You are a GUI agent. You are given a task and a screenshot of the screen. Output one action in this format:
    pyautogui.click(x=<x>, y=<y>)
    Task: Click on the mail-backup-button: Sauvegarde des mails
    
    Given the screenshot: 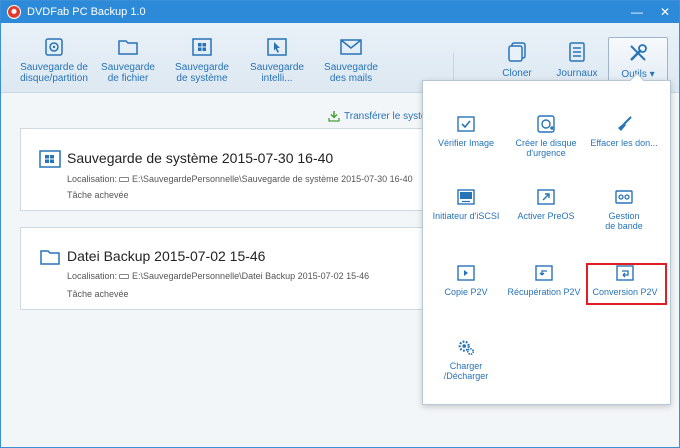 What is the action you would take?
    pyautogui.click(x=351, y=61)
    